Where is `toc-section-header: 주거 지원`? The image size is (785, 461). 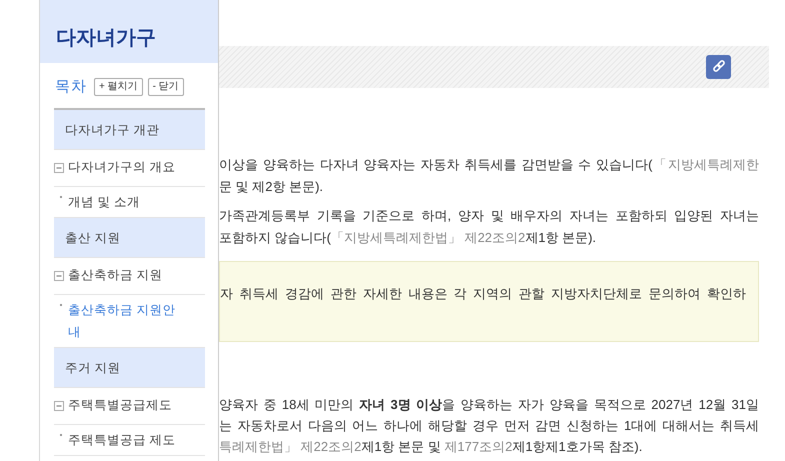
toc-section-header: 주거 지원 is located at coordinates (129, 368).